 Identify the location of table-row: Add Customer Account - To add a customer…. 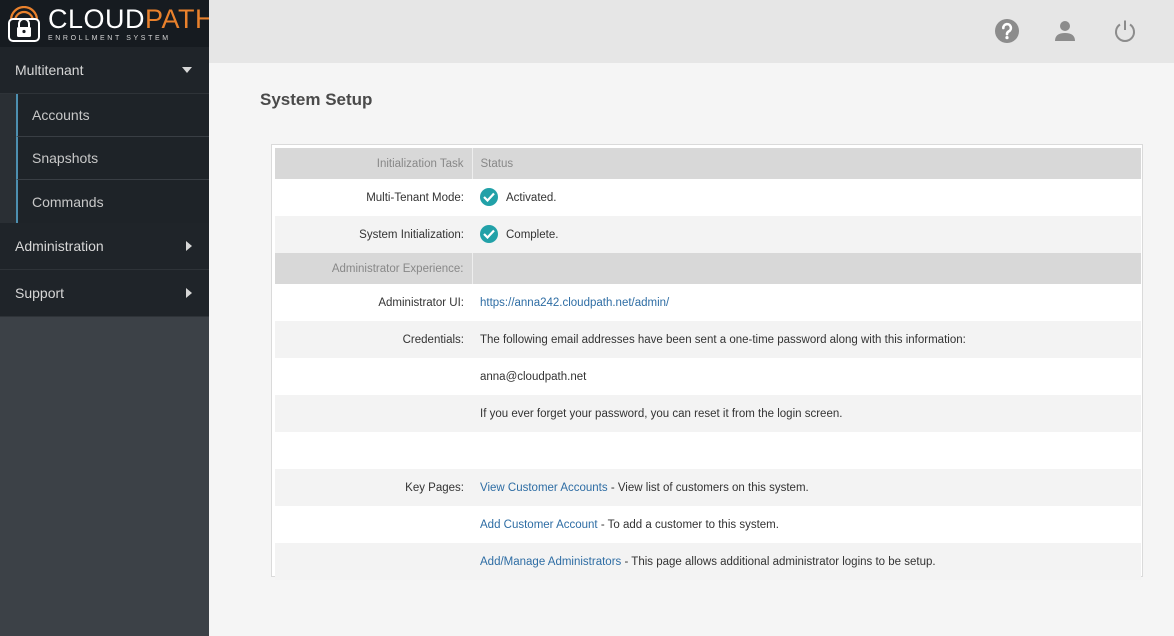
(708, 524).